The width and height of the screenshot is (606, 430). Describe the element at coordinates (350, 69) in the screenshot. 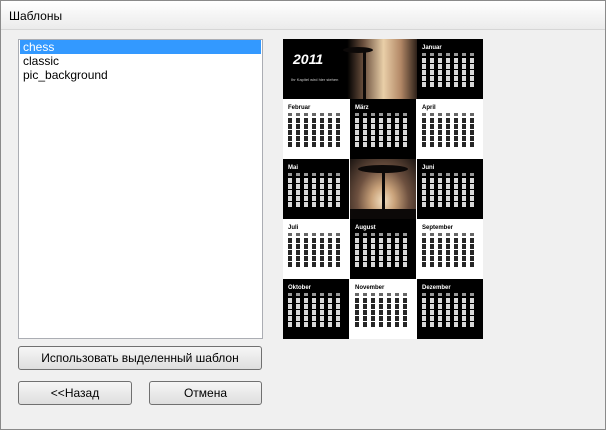

I see `preview-header-photo: 2011 Ihr Kapitel wird hier stehen` at that location.